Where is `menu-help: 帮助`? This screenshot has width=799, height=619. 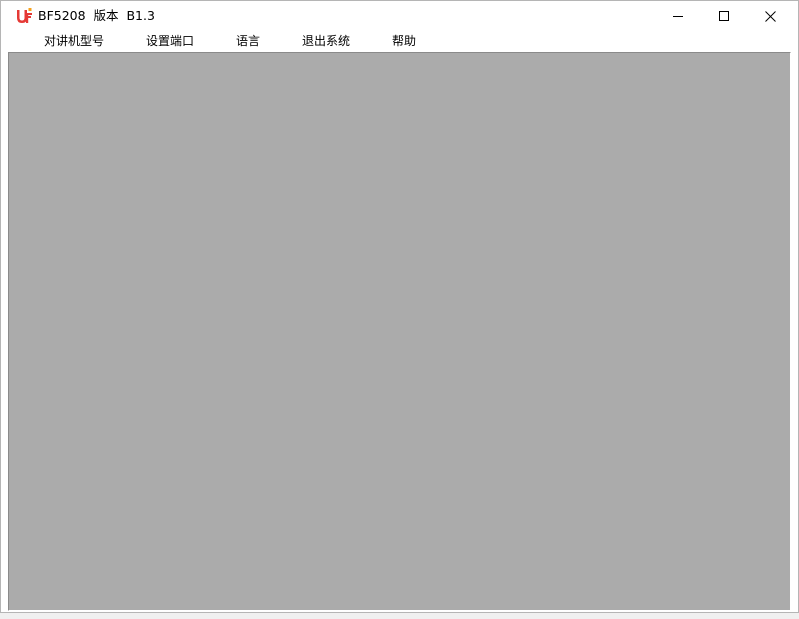
menu-help: 帮助 is located at coordinates (404, 41).